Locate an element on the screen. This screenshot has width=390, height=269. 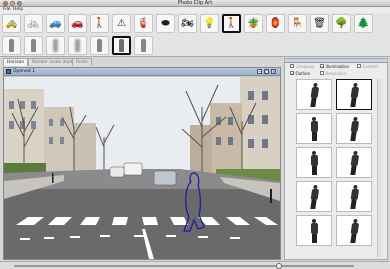
category-tree-2-button: 🌲 is located at coordinates (363, 23).